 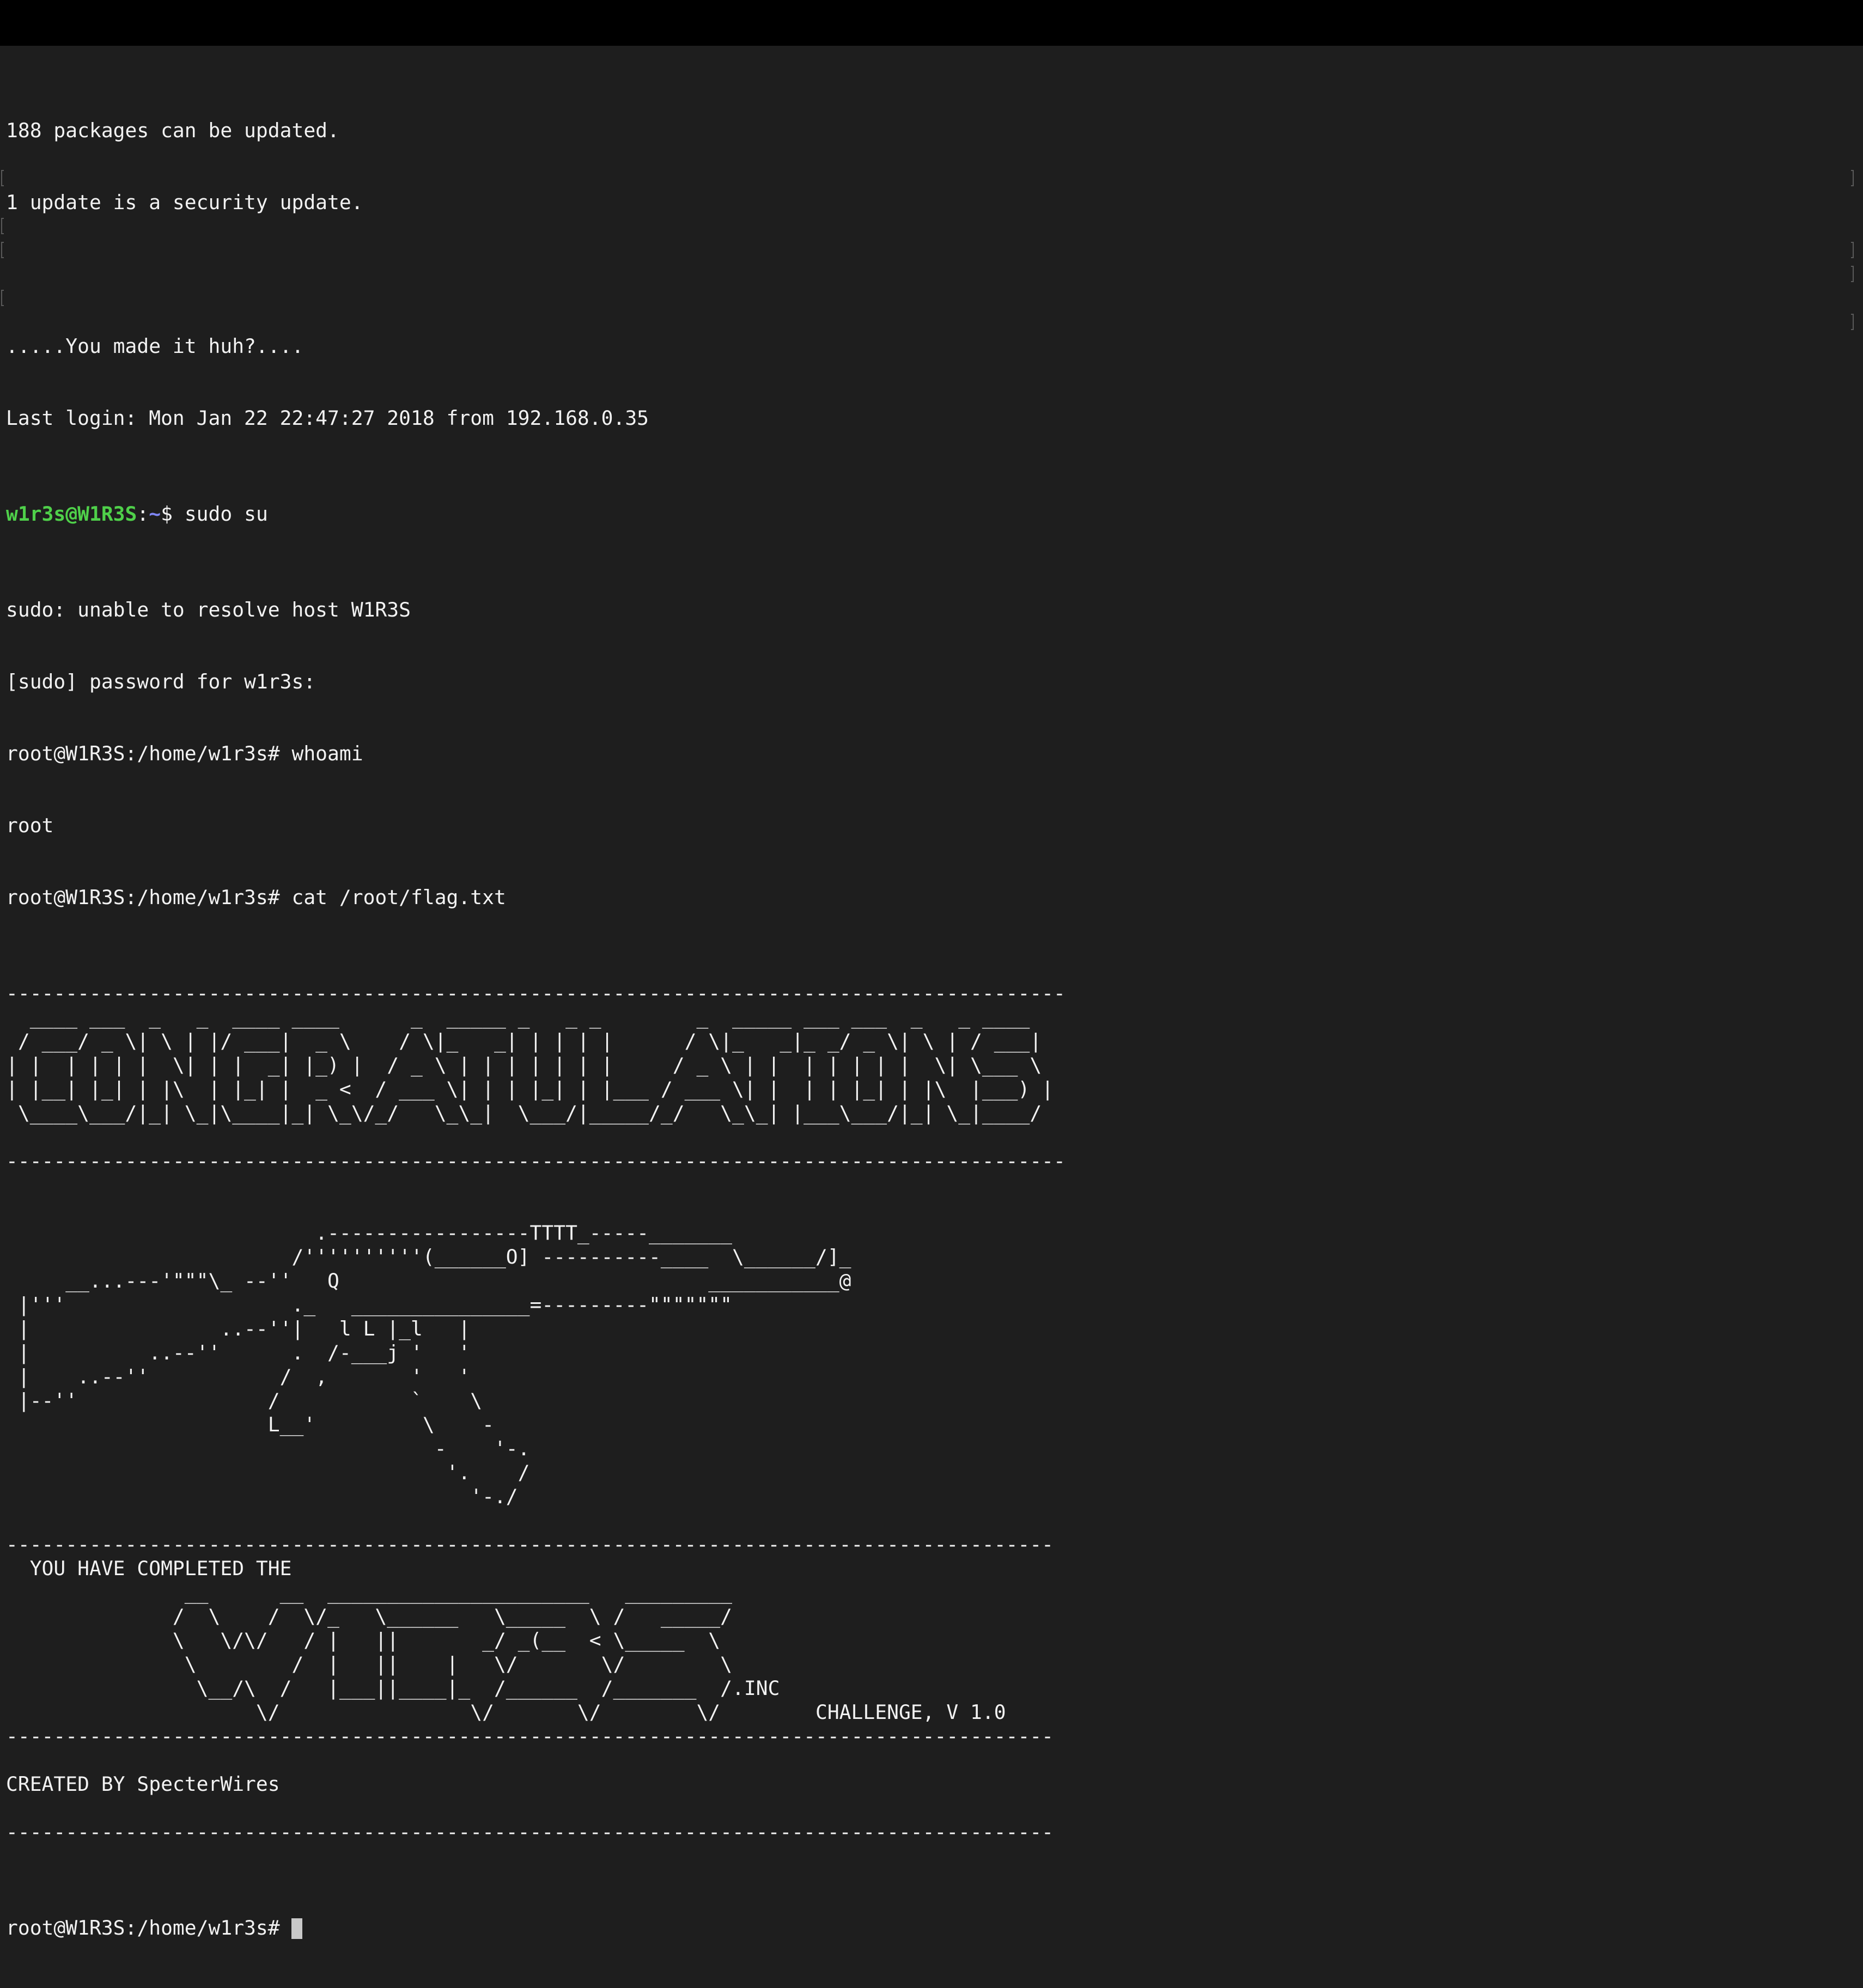 What do you see at coordinates (369, 1617) in the screenshot?
I see `flag-line: / \ / \/_ \______ \_____ \ / _____/` at bounding box center [369, 1617].